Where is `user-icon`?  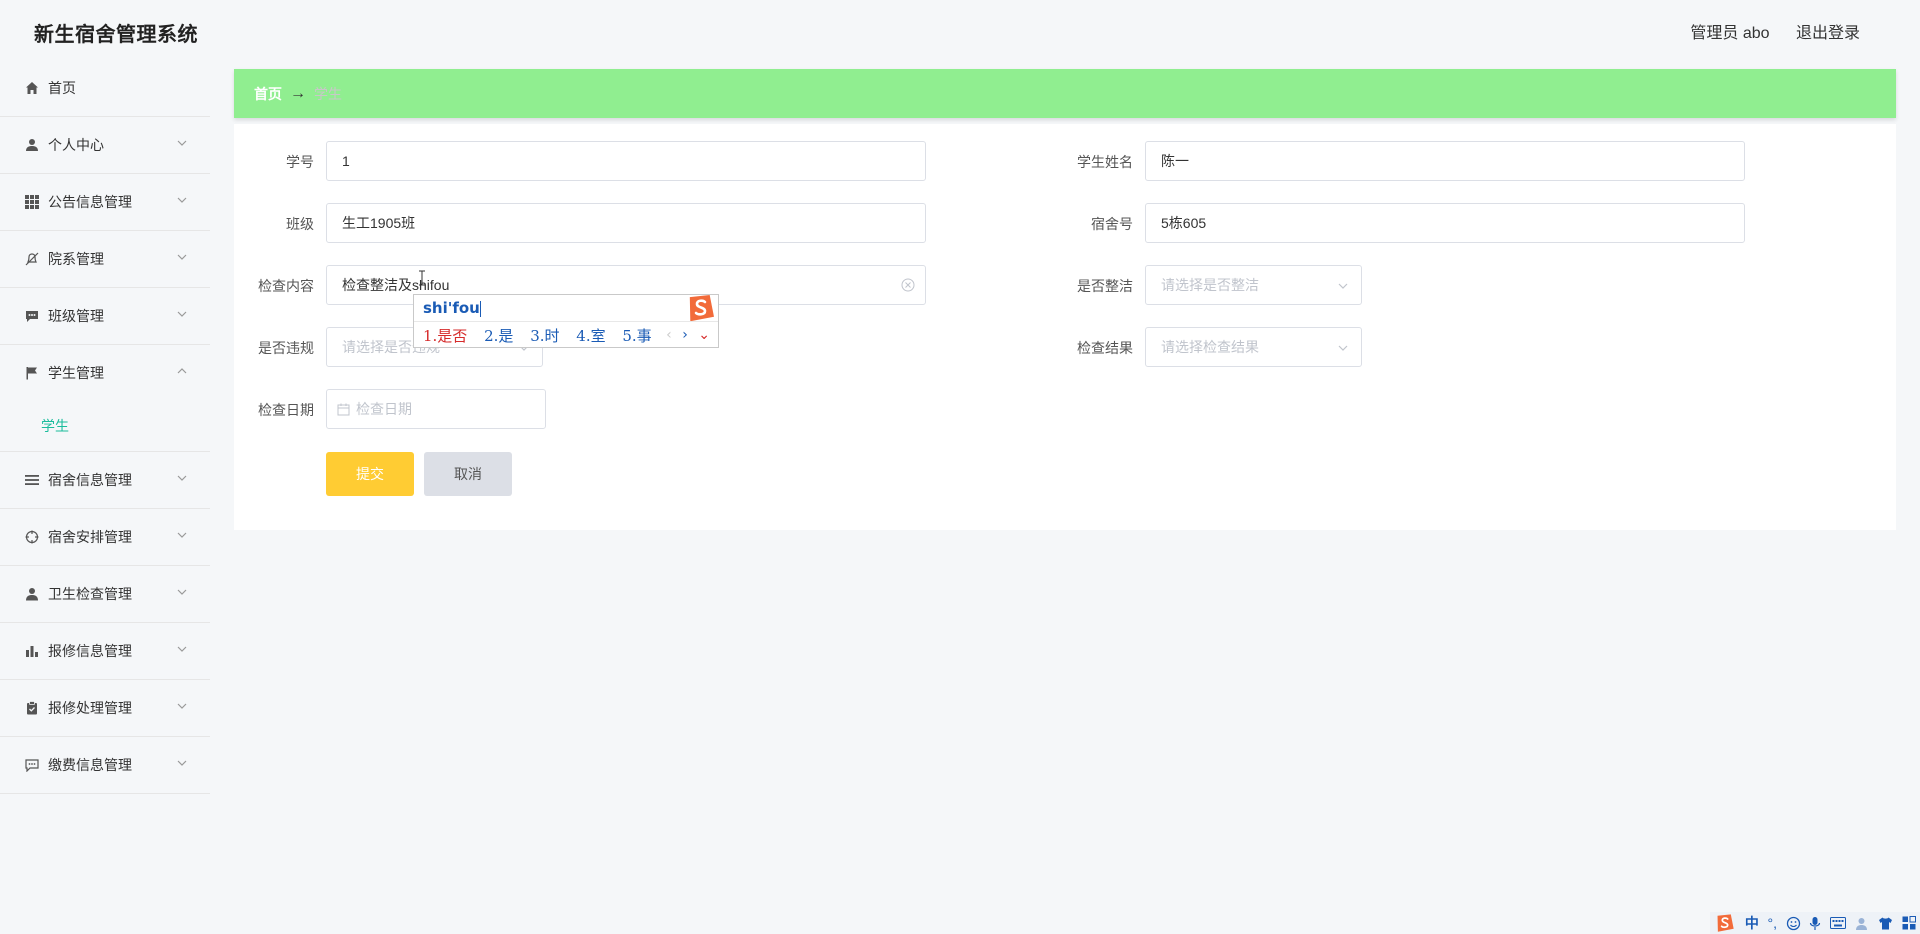
user-icon is located at coordinates (32, 145).